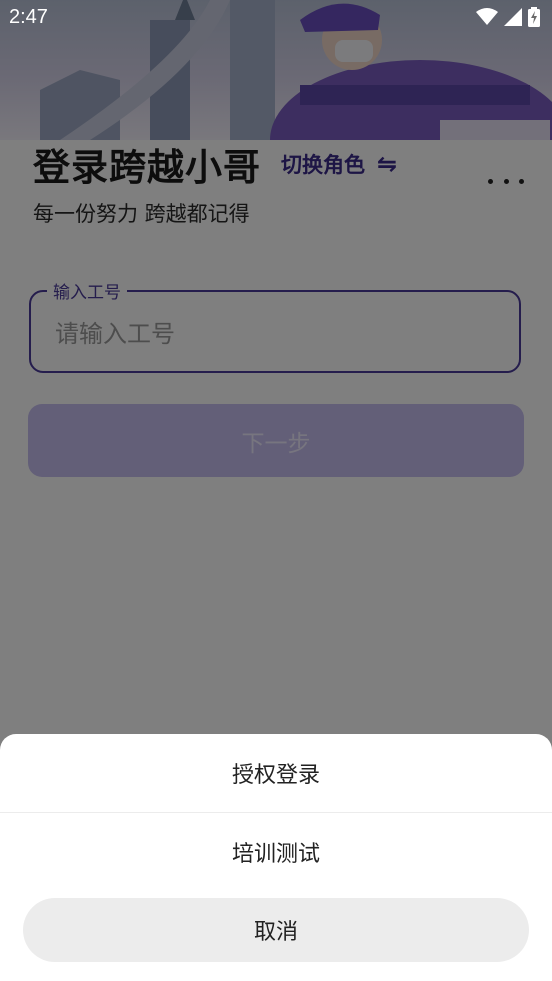 The image size is (552, 981). I want to click on wifi-icon, so click(487, 16).